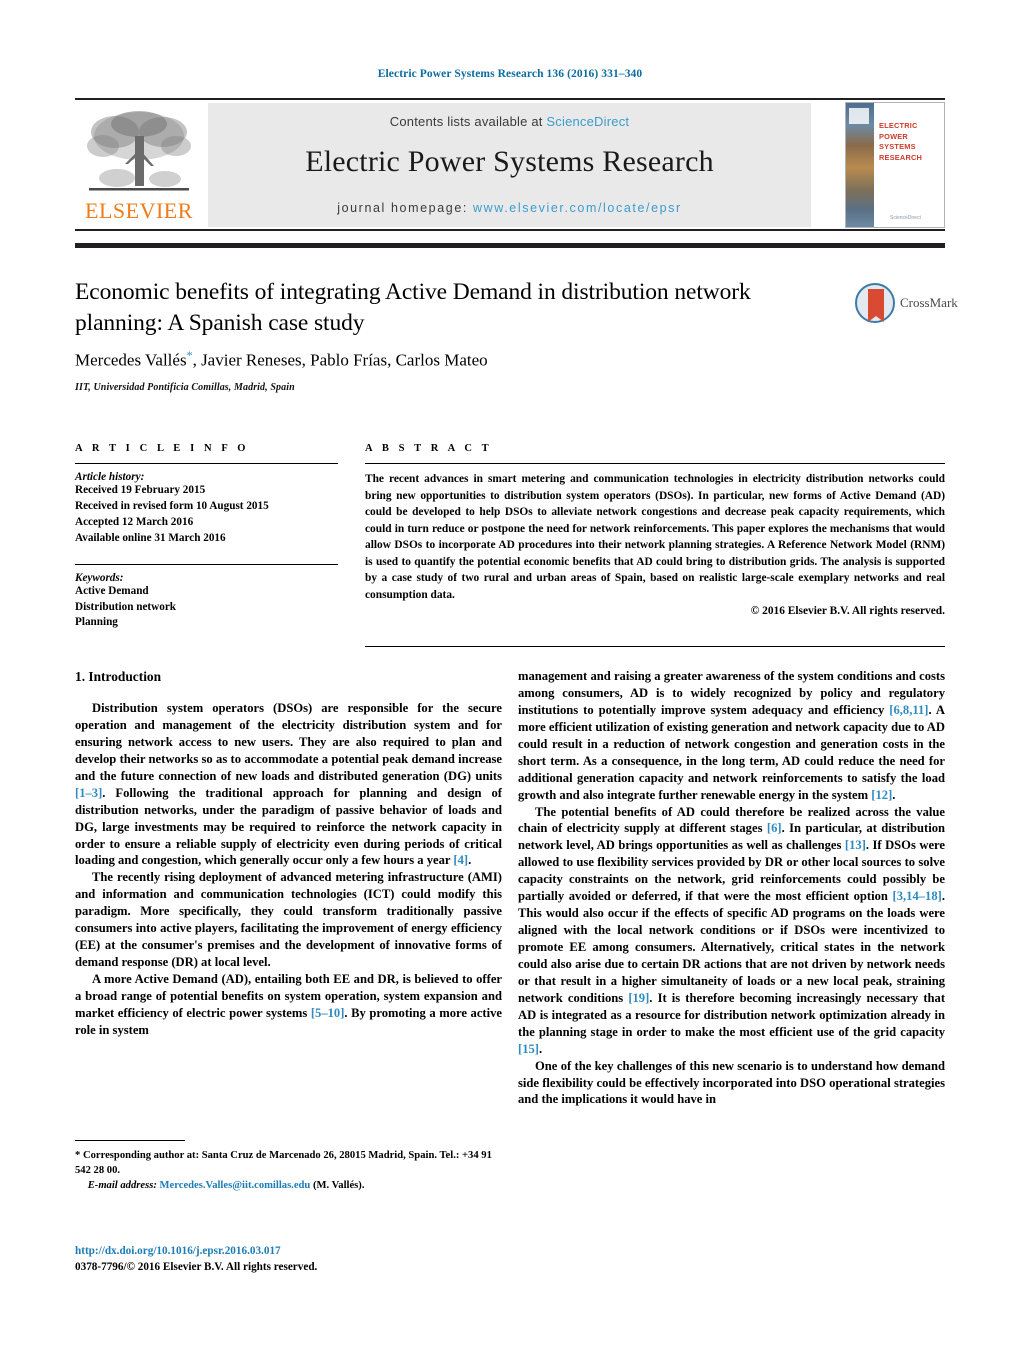  Describe the element at coordinates (638, 998) in the screenshot. I see `citation-link: [19]` at that location.